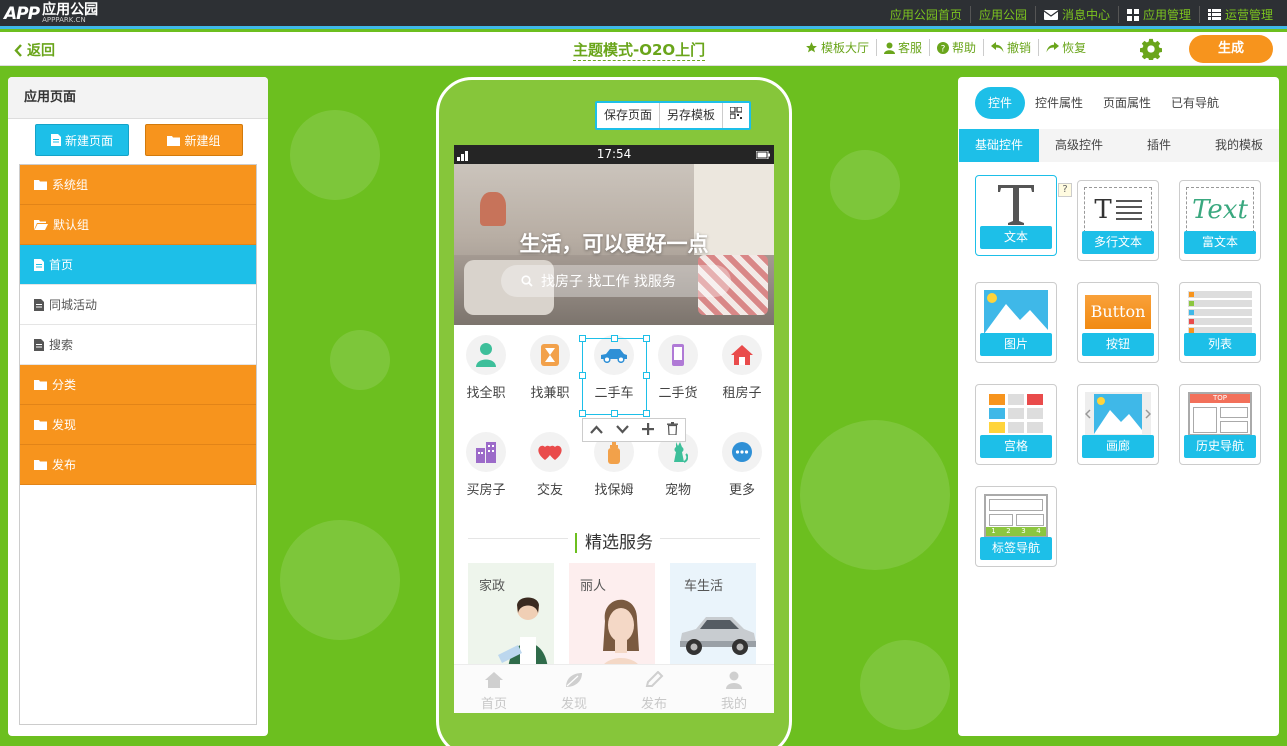  I want to click on widget-image: 图片, so click(1016, 322).